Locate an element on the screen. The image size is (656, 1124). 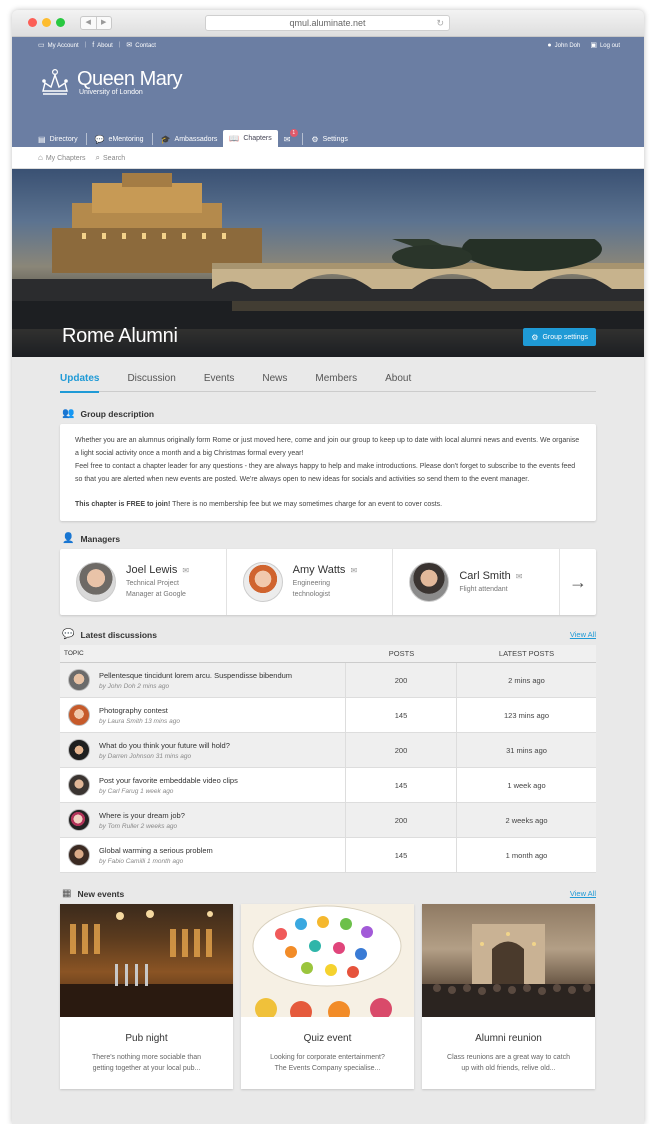
tab-settings: ⚙ Settings is located at coordinates (329, 139).